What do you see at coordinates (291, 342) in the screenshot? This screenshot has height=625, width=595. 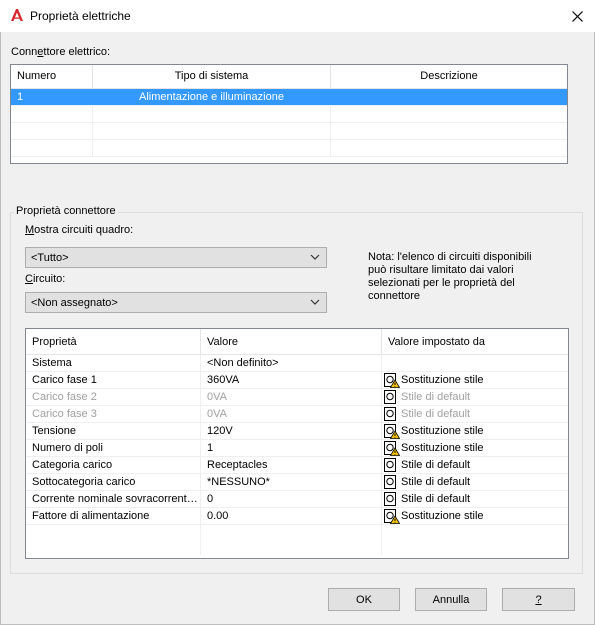 I see `column-header-valore: Valore` at bounding box center [291, 342].